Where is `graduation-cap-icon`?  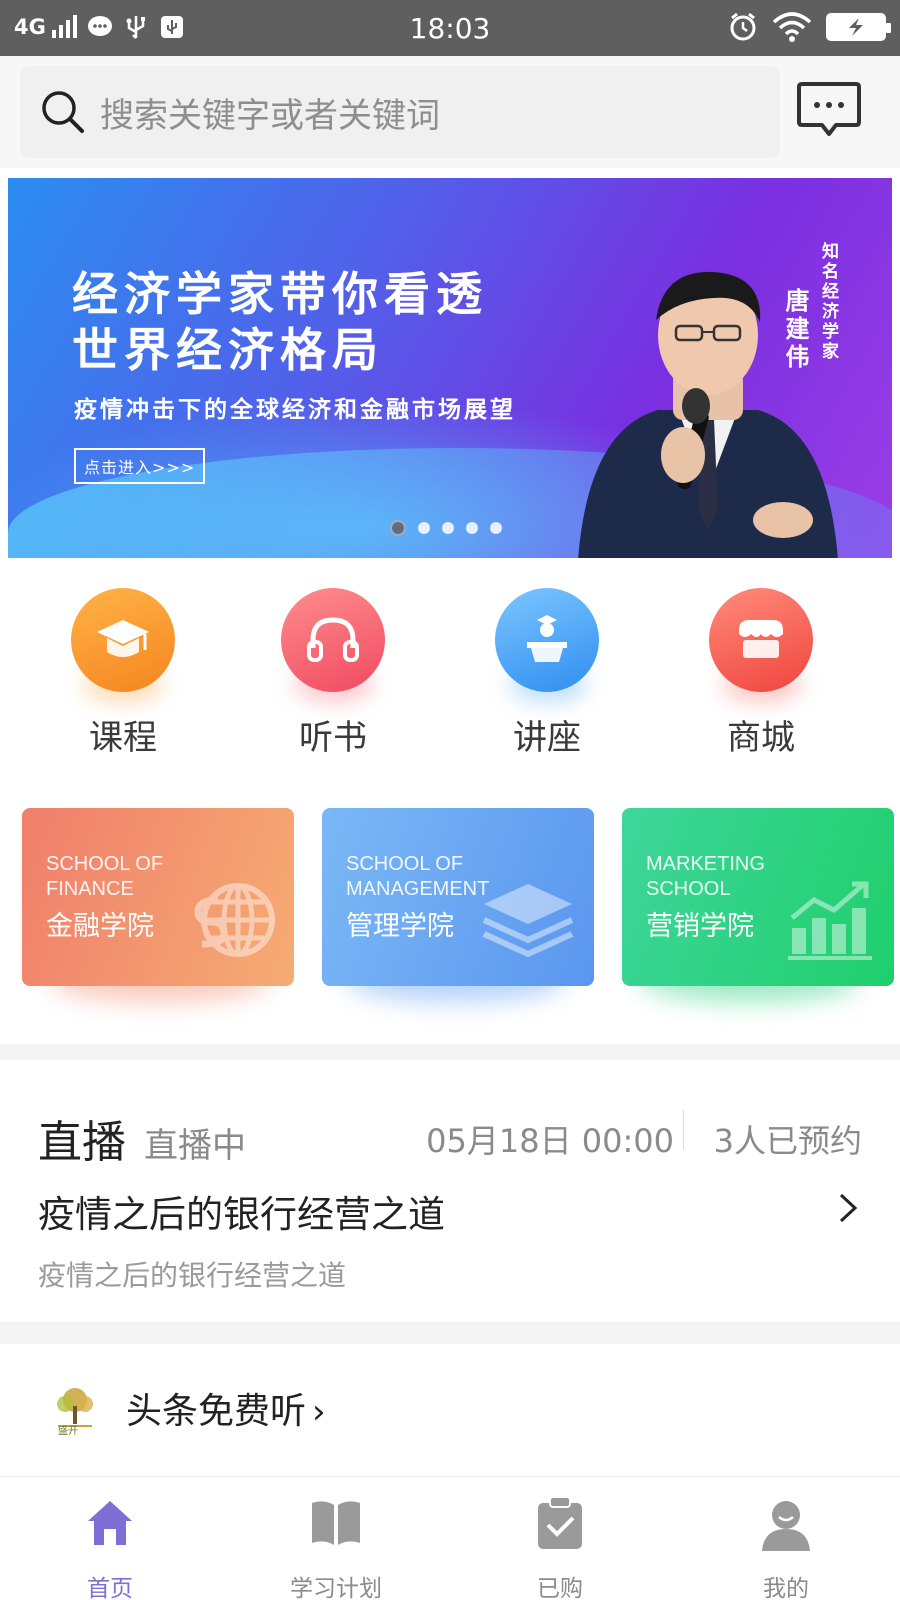
graduation-cap-icon is located at coordinates (123, 640).